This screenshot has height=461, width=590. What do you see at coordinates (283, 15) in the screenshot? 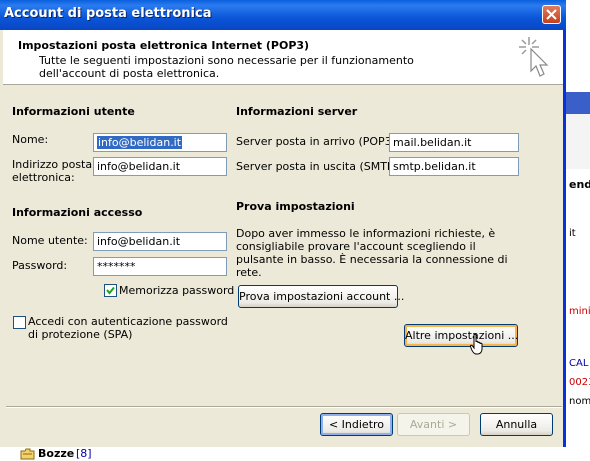
I see `title-bar: Account di posta elettronica` at bounding box center [283, 15].